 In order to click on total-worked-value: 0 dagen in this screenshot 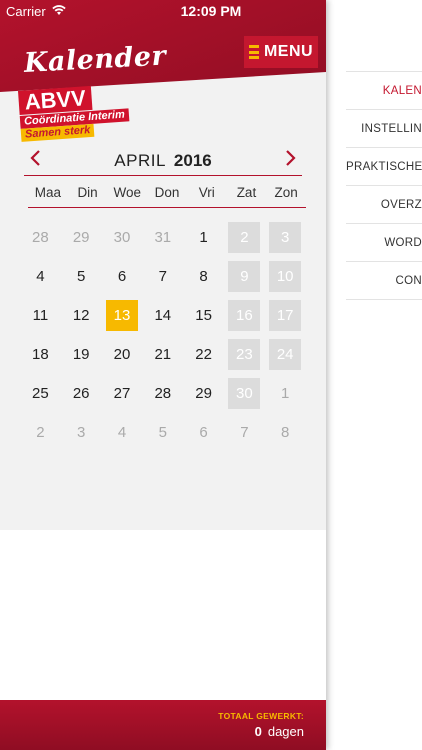, I will do `click(279, 731)`.